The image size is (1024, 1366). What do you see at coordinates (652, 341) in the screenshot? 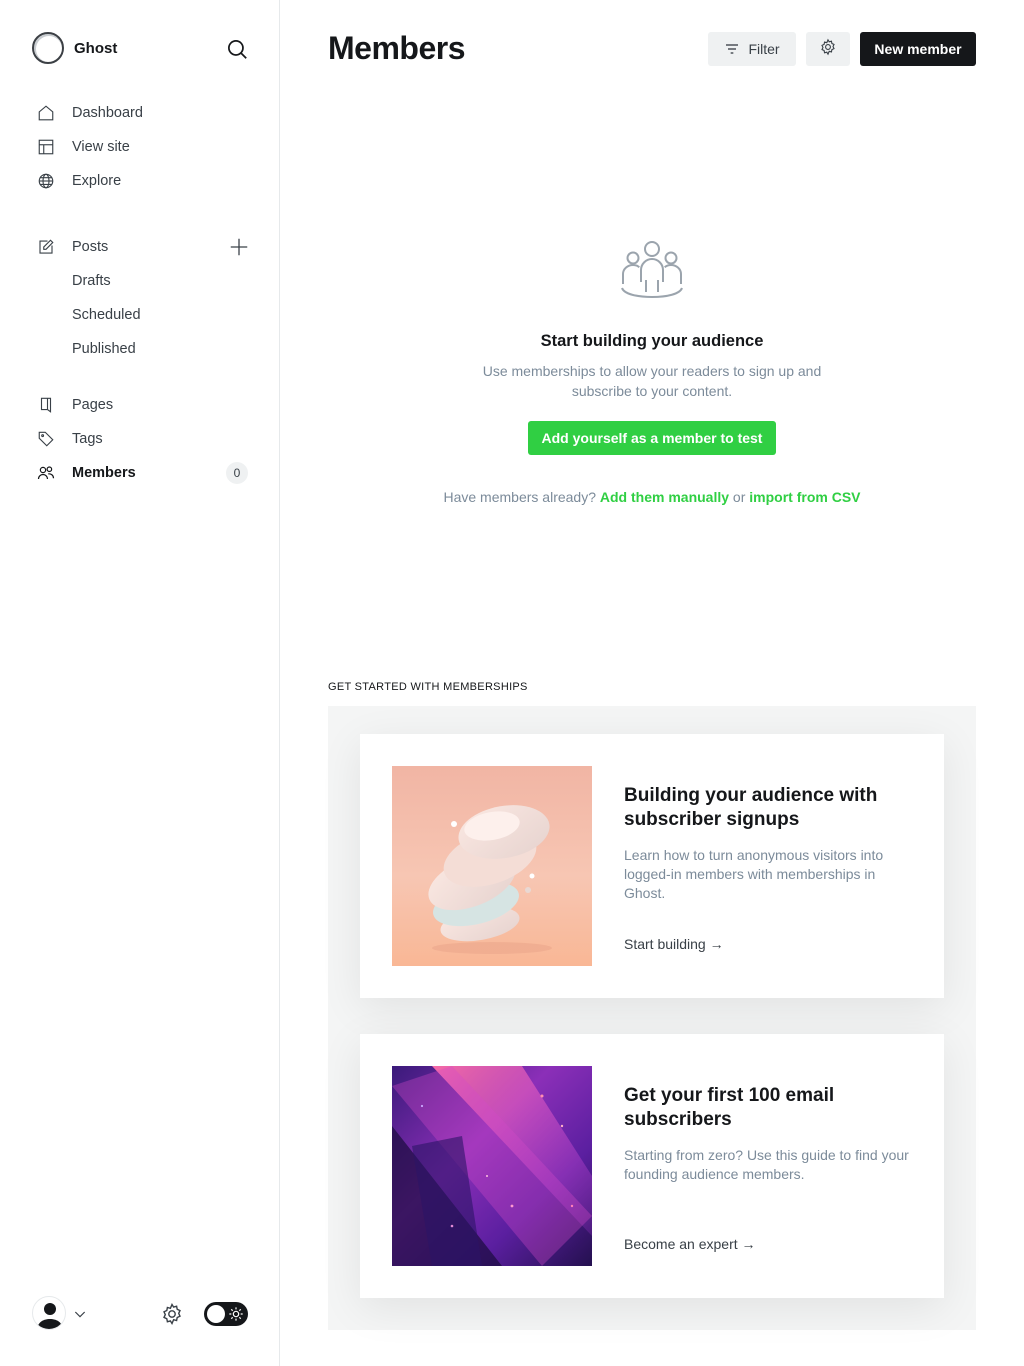
I see `empty-state-title: Start building your audience` at bounding box center [652, 341].